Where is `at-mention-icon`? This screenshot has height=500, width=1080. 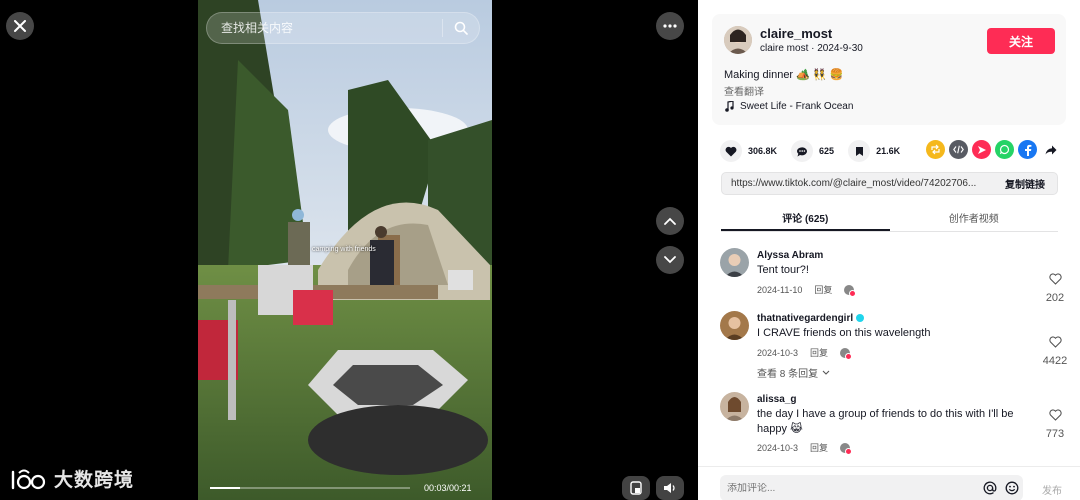
at-mention-icon is located at coordinates (990, 488).